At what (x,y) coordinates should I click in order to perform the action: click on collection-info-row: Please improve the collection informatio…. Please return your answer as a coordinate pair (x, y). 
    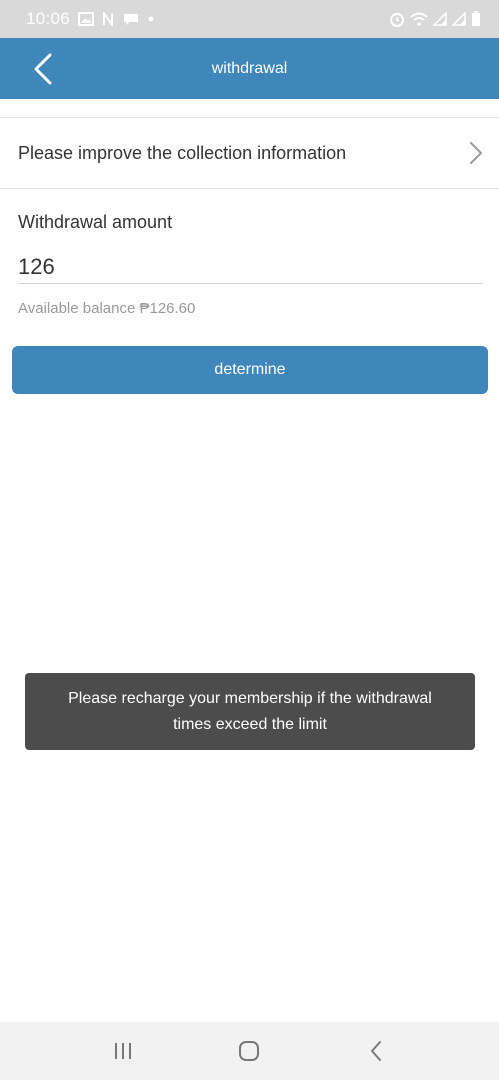
    Looking at the image, I should click on (249, 153).